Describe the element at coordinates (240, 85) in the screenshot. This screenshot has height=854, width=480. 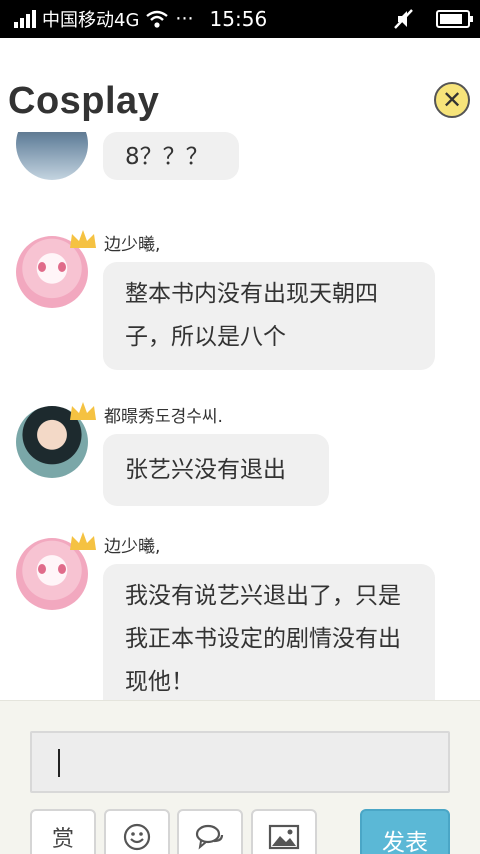
I see `header: Cosplay ✕` at that location.